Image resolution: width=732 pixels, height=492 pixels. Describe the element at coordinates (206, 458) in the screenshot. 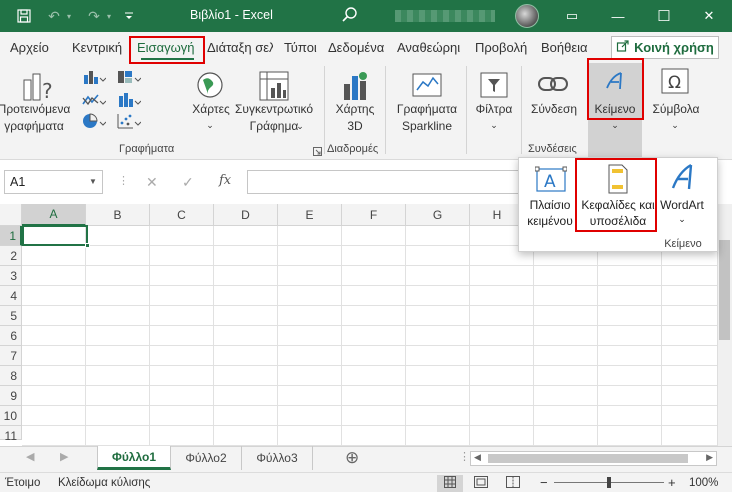

I see `sheet-tab-2: Φύλλο2` at that location.